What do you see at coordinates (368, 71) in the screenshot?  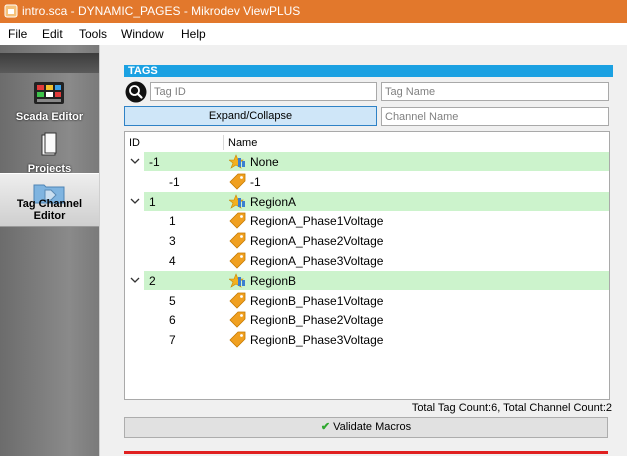 I see `tags-section-header: TAGS` at bounding box center [368, 71].